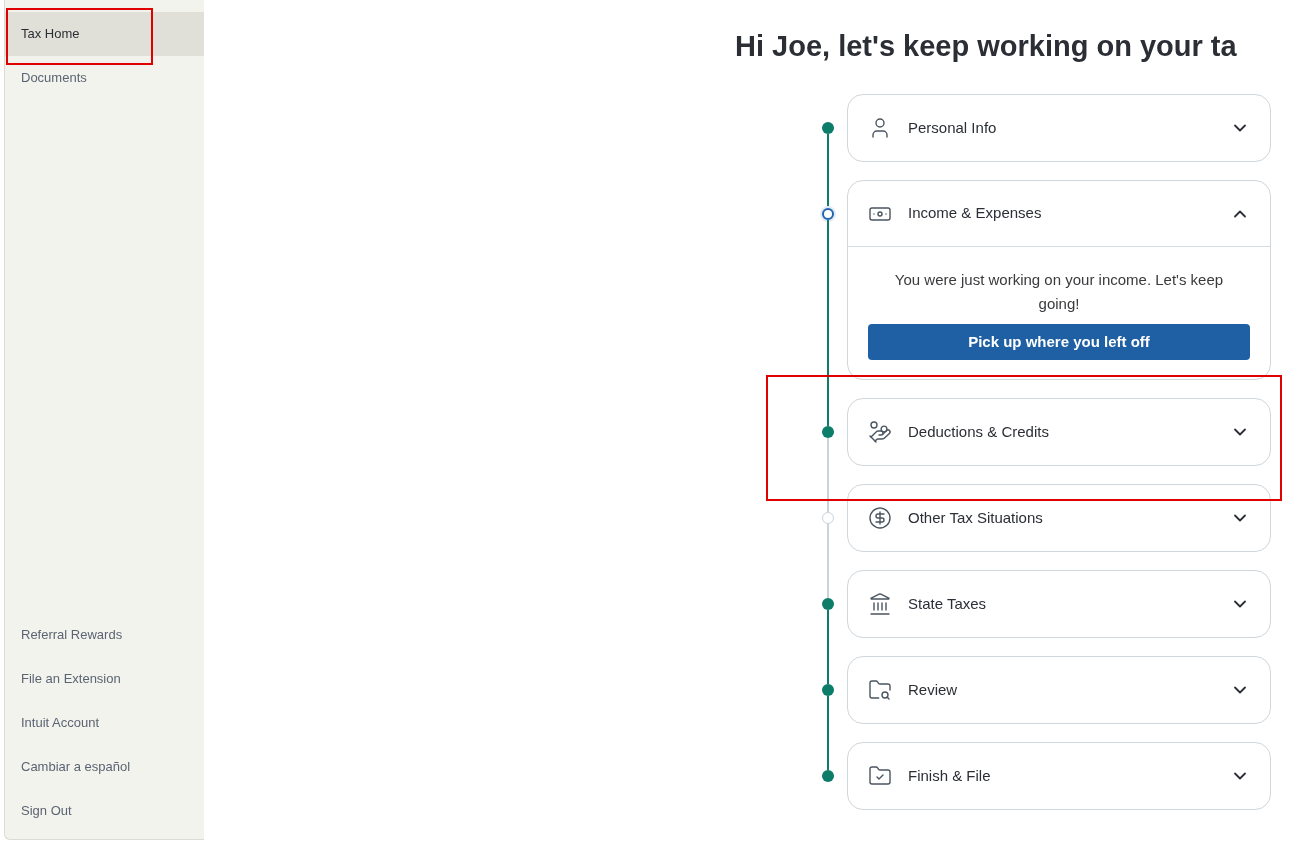  What do you see at coordinates (104, 78) in the screenshot?
I see `sidebar-link: Documents` at bounding box center [104, 78].